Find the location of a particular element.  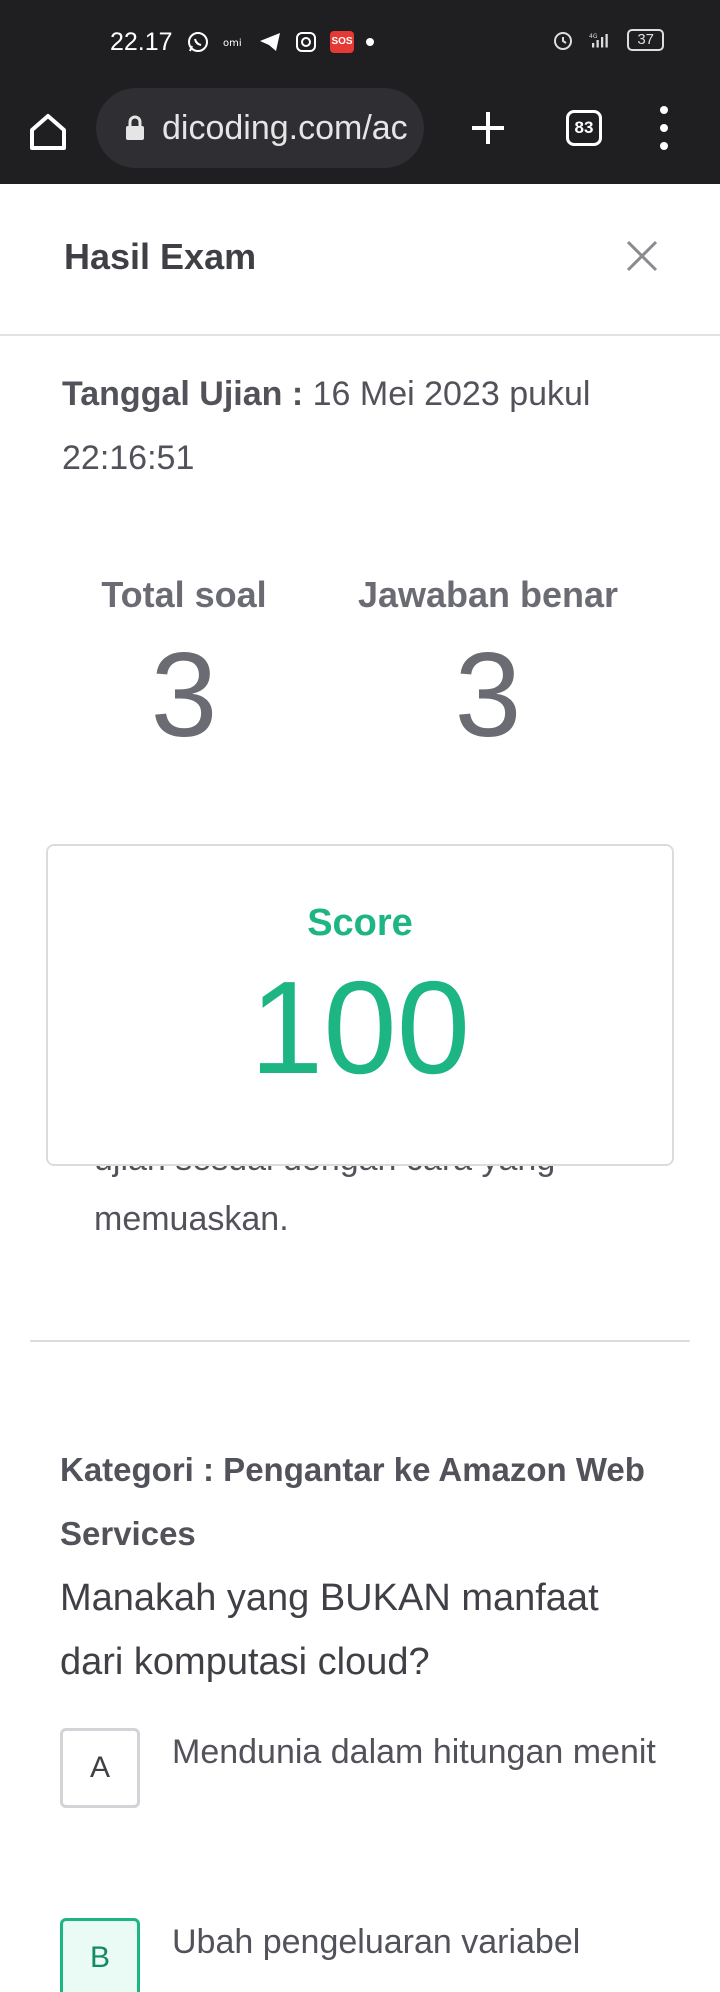

svg-text: 4G is located at coordinates (593, 36).